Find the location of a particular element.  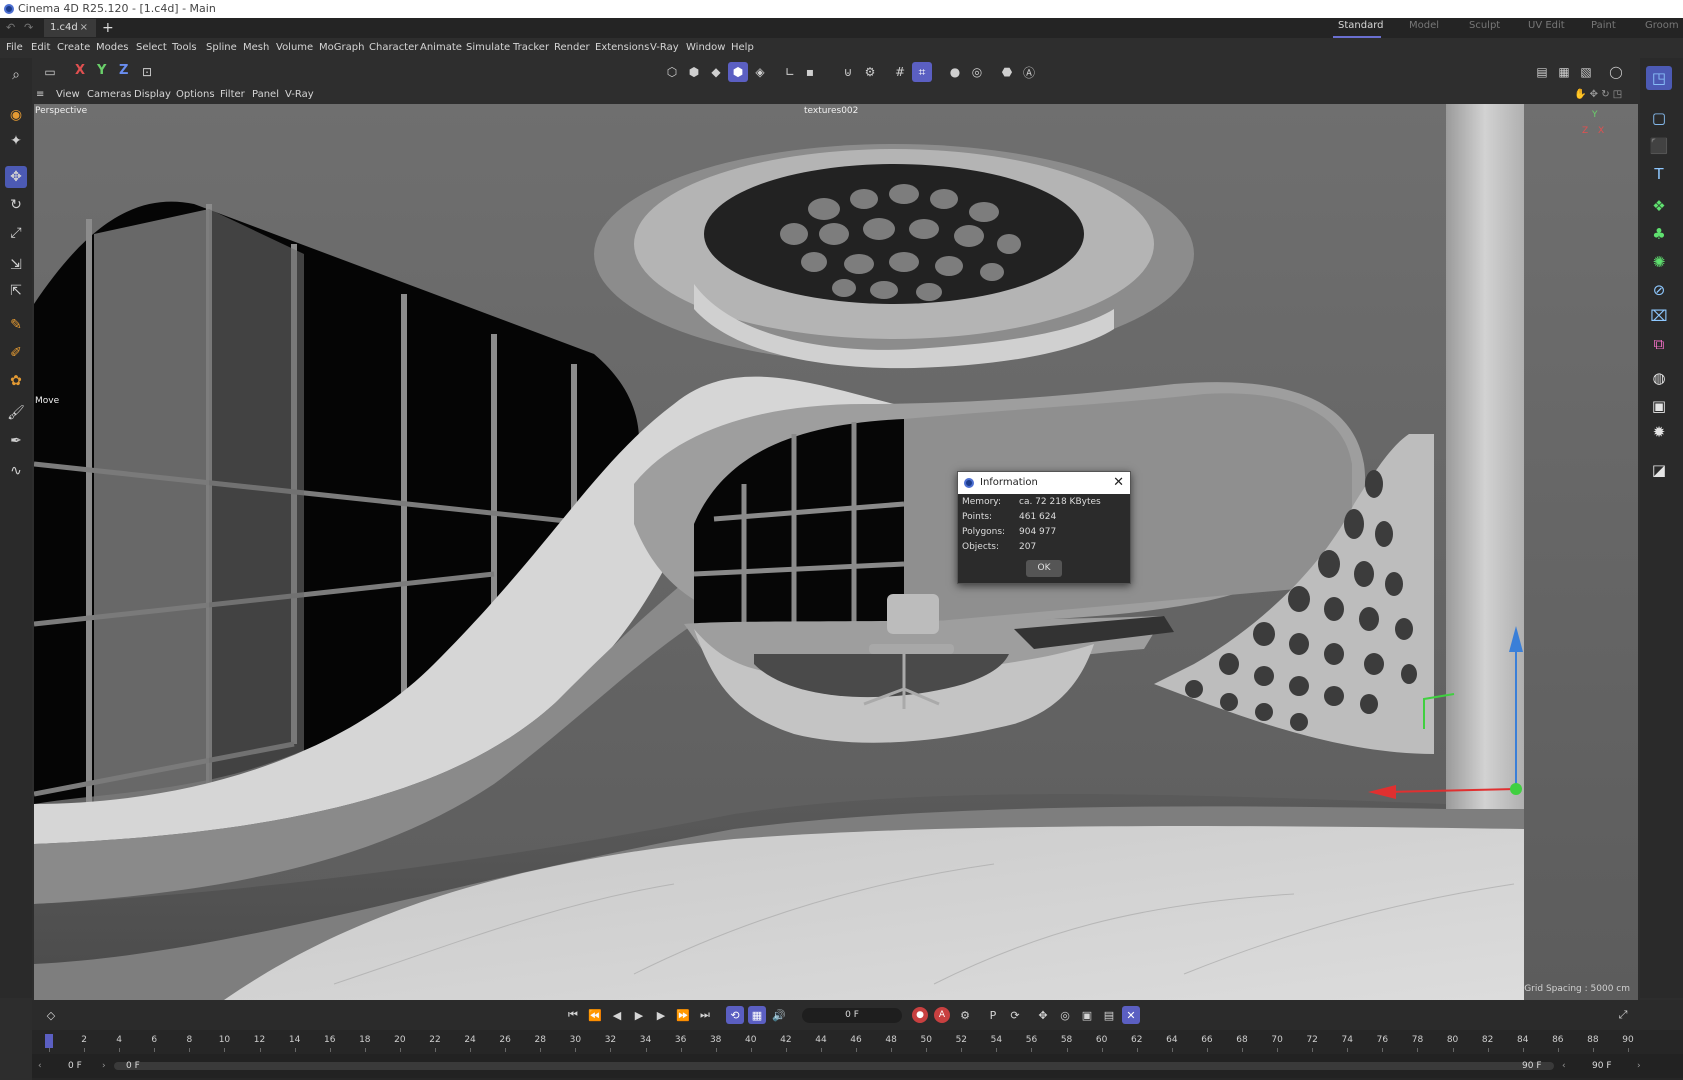

menu-create: Create is located at coordinates (73, 47).